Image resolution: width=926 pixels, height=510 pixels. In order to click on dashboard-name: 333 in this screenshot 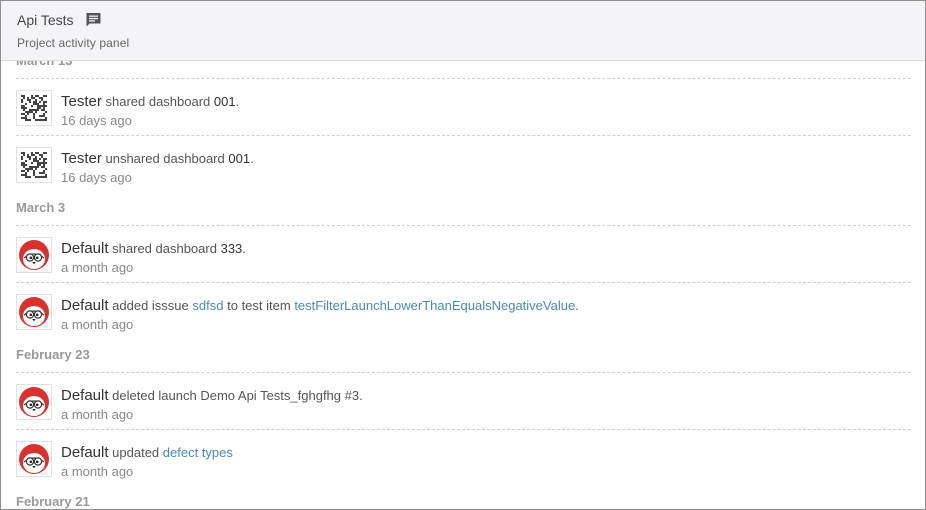, I will do `click(231, 248)`.